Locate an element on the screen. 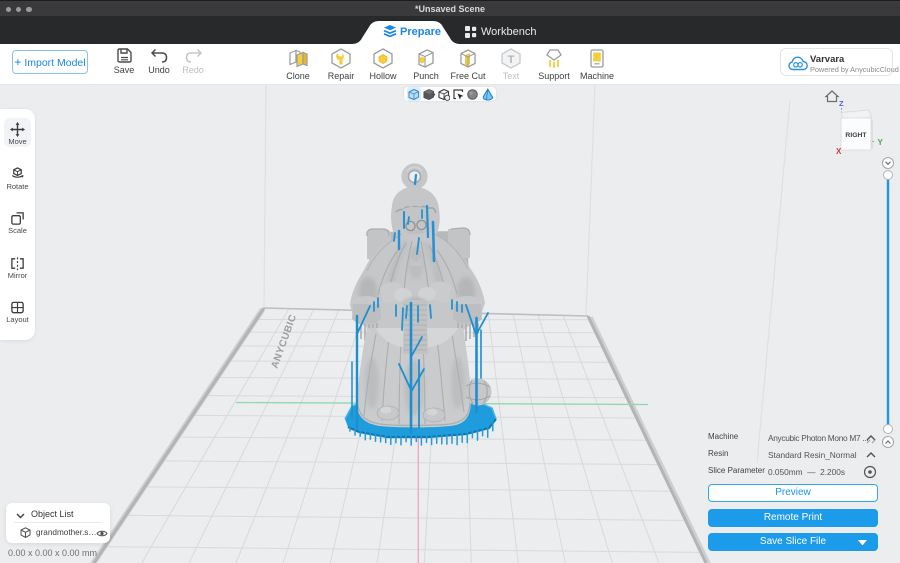 This screenshot has width=900, height=563. svg-text: Y is located at coordinates (881, 142).